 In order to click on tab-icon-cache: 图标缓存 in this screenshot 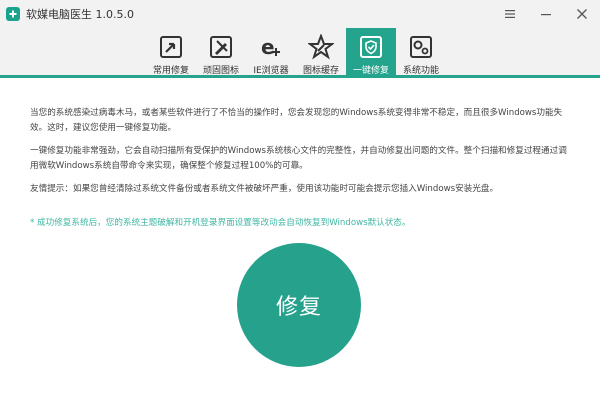, I will do `click(321, 53)`.